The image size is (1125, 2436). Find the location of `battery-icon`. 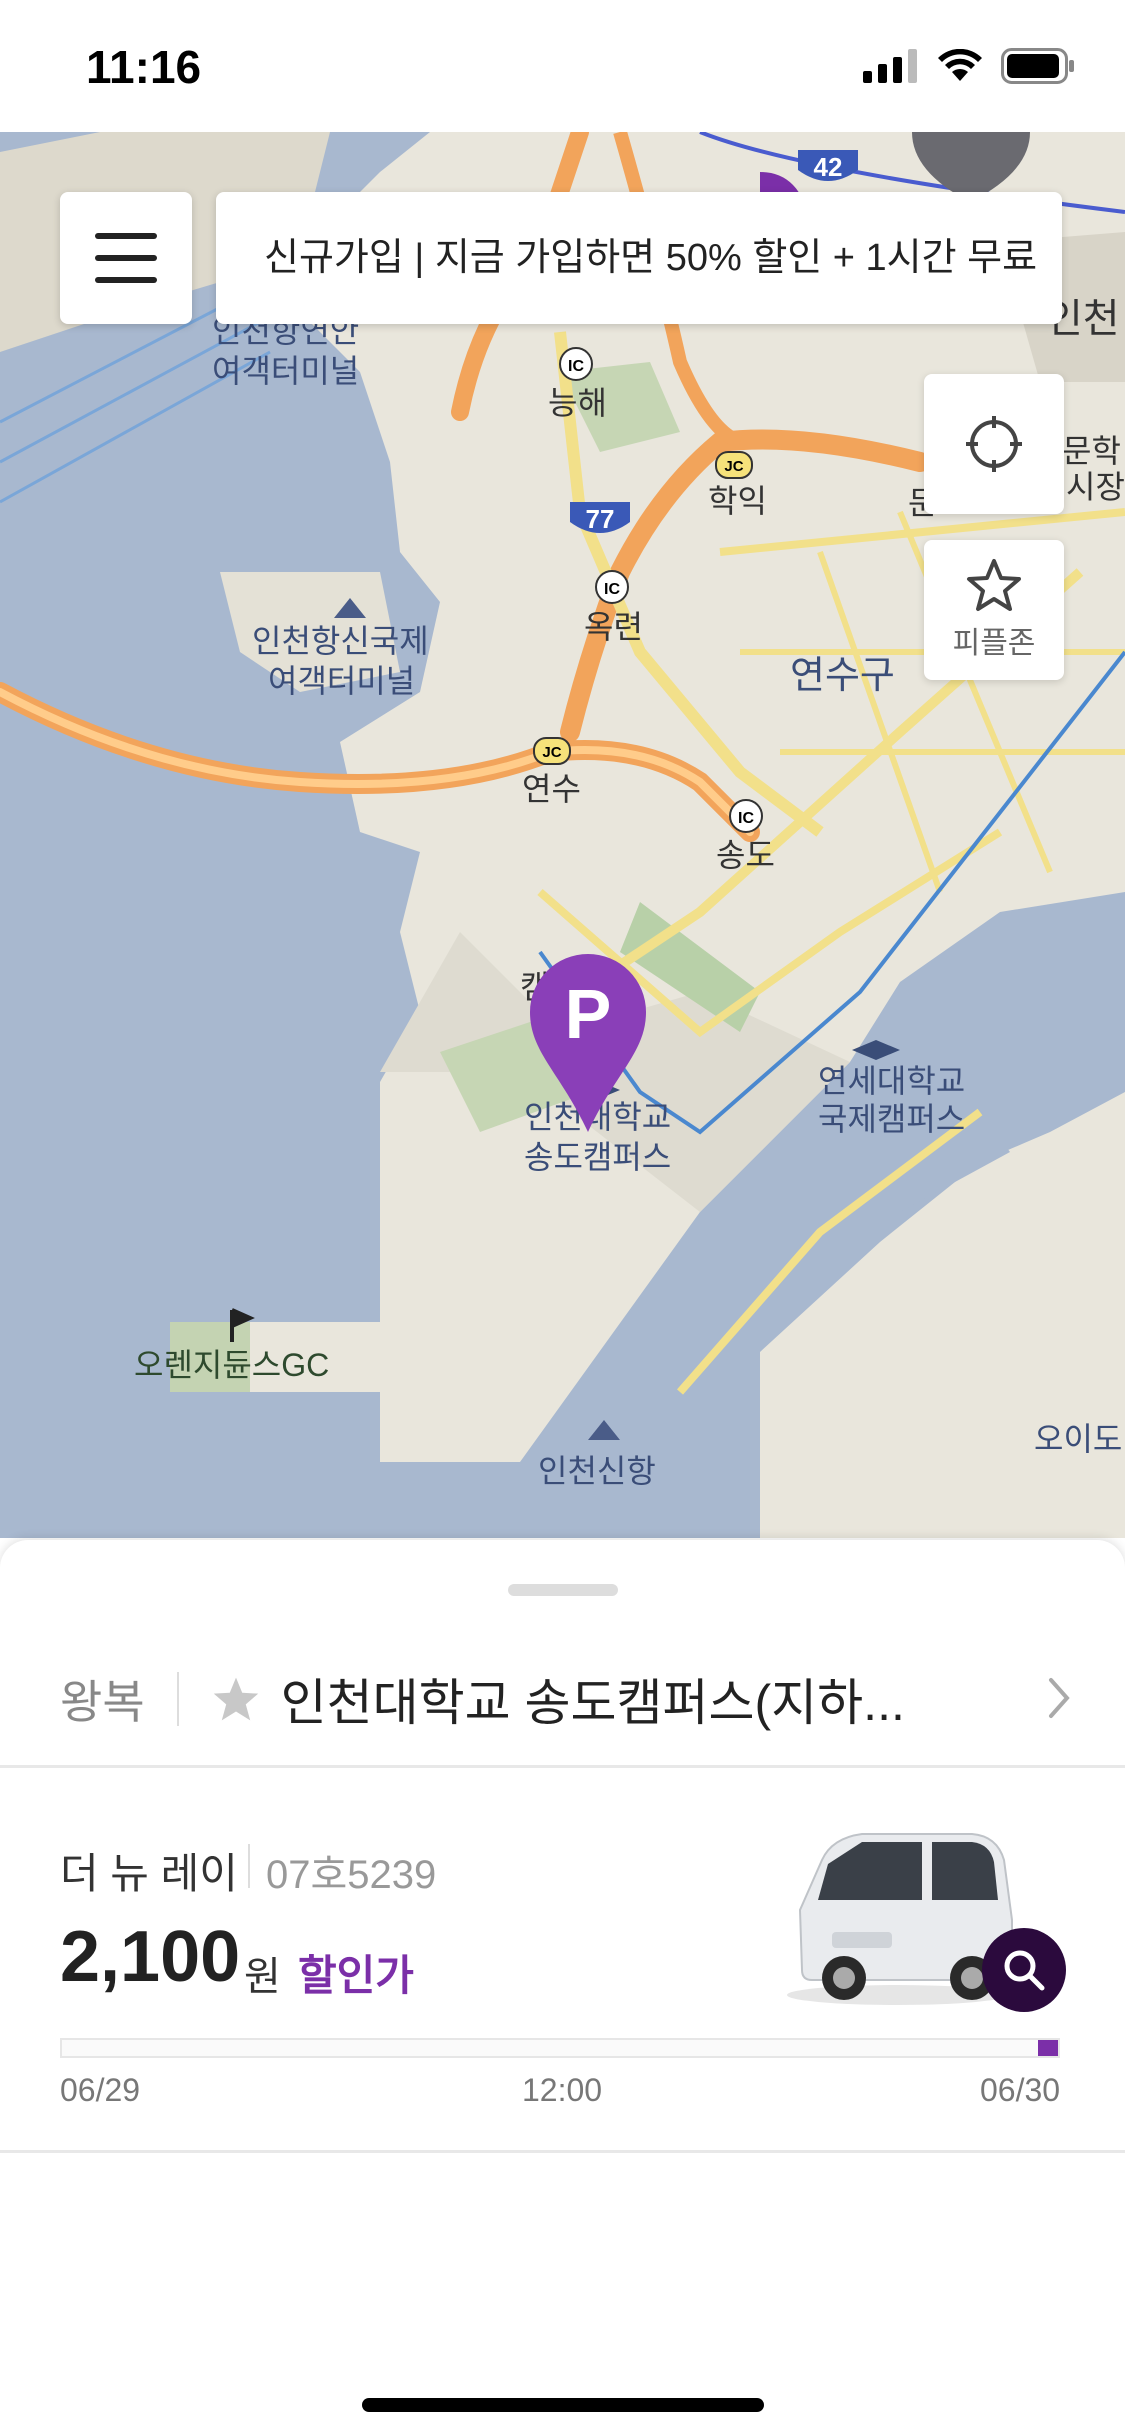

battery-icon is located at coordinates (1037, 66).